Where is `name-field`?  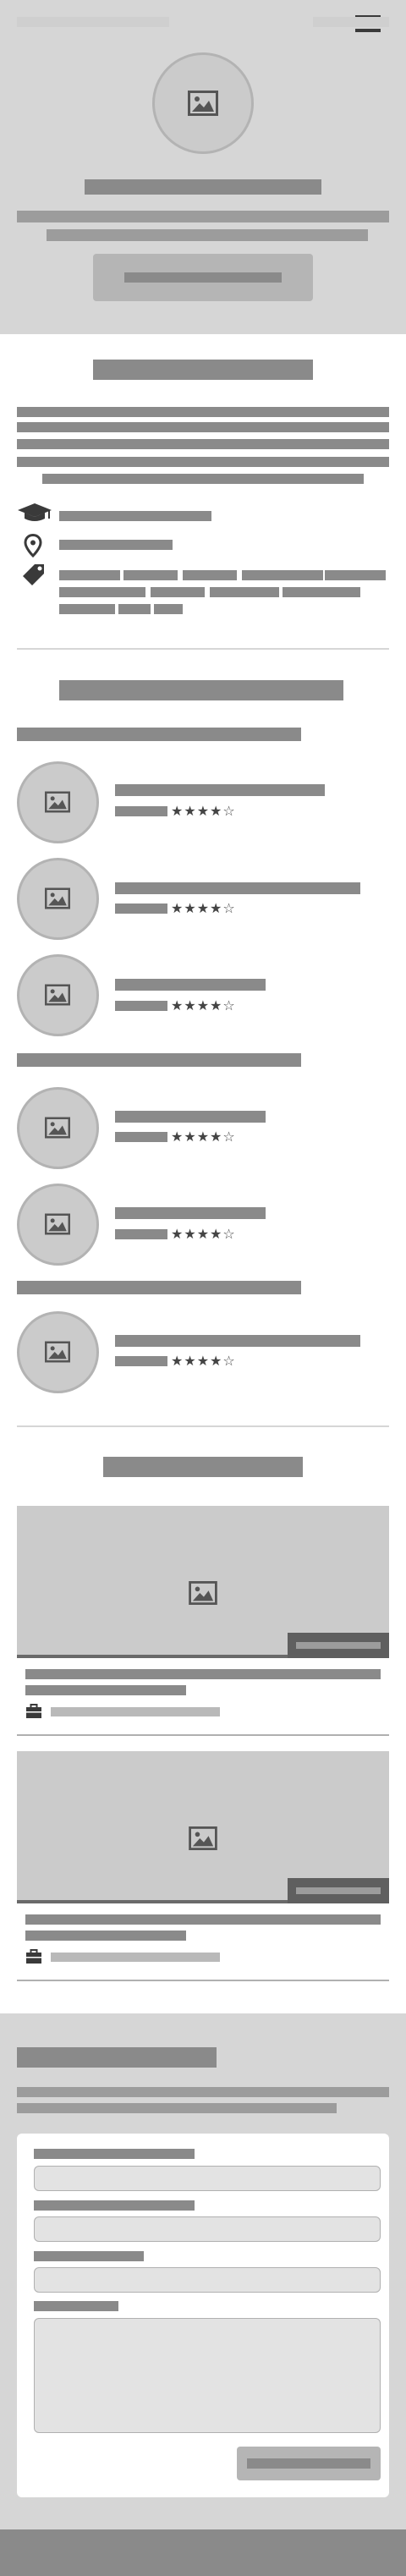 name-field is located at coordinates (208, 2178).